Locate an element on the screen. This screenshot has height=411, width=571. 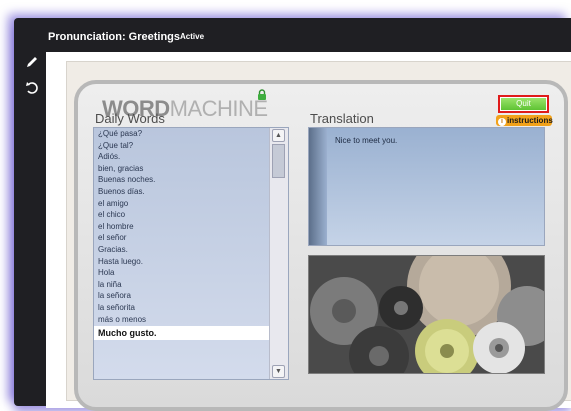
title-bar: Pronunciation: Greetings Active is located at coordinates (292, 39).